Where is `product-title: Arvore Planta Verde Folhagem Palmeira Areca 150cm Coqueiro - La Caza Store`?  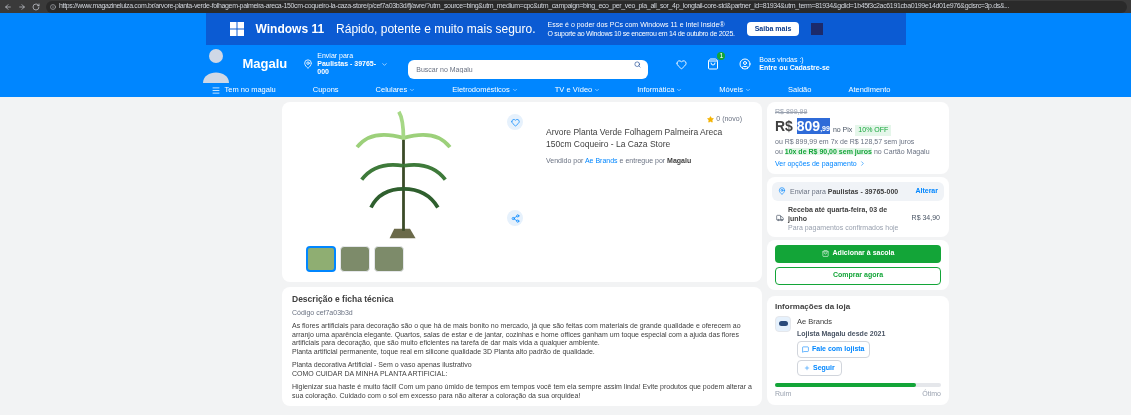 product-title: Arvore Planta Verde Folhagem Palmeira Areca 150cm Coqueiro - La Caza Store is located at coordinates (635, 137).